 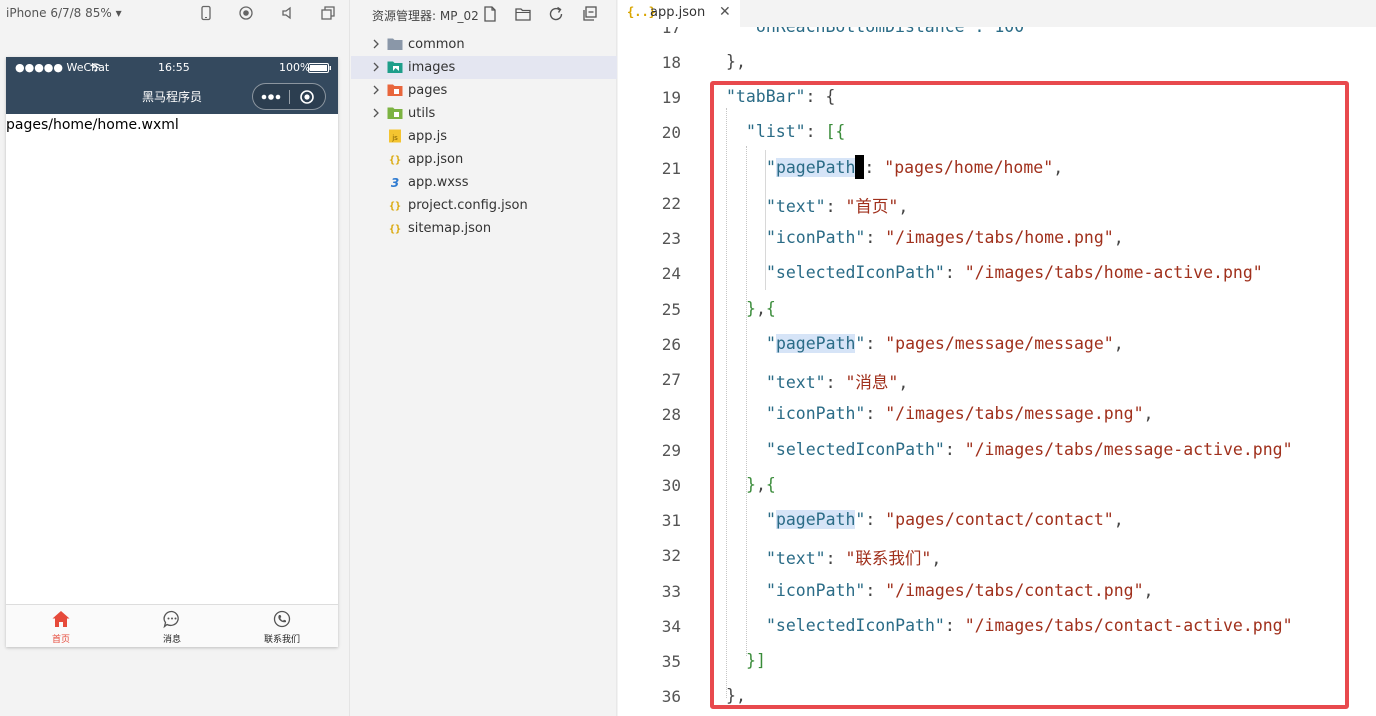 I want to click on device-select: iPhone 6/7/8 85% ▾, so click(x=64, y=13).